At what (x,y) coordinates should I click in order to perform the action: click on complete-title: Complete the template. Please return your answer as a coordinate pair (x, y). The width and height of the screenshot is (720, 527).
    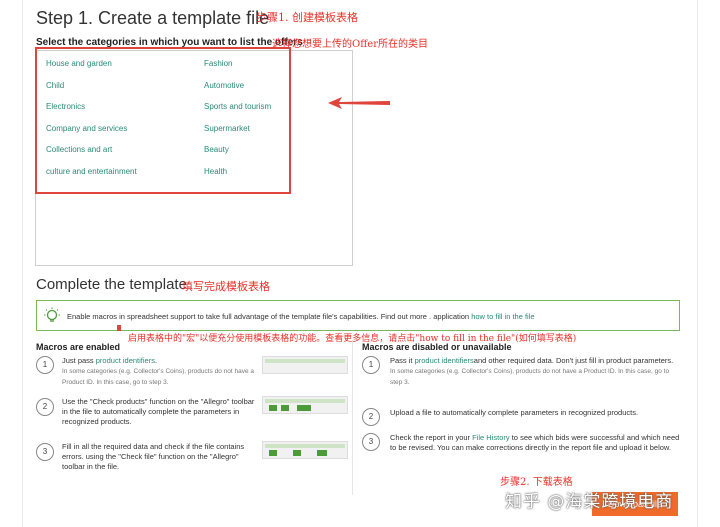
    Looking at the image, I should click on (111, 284).